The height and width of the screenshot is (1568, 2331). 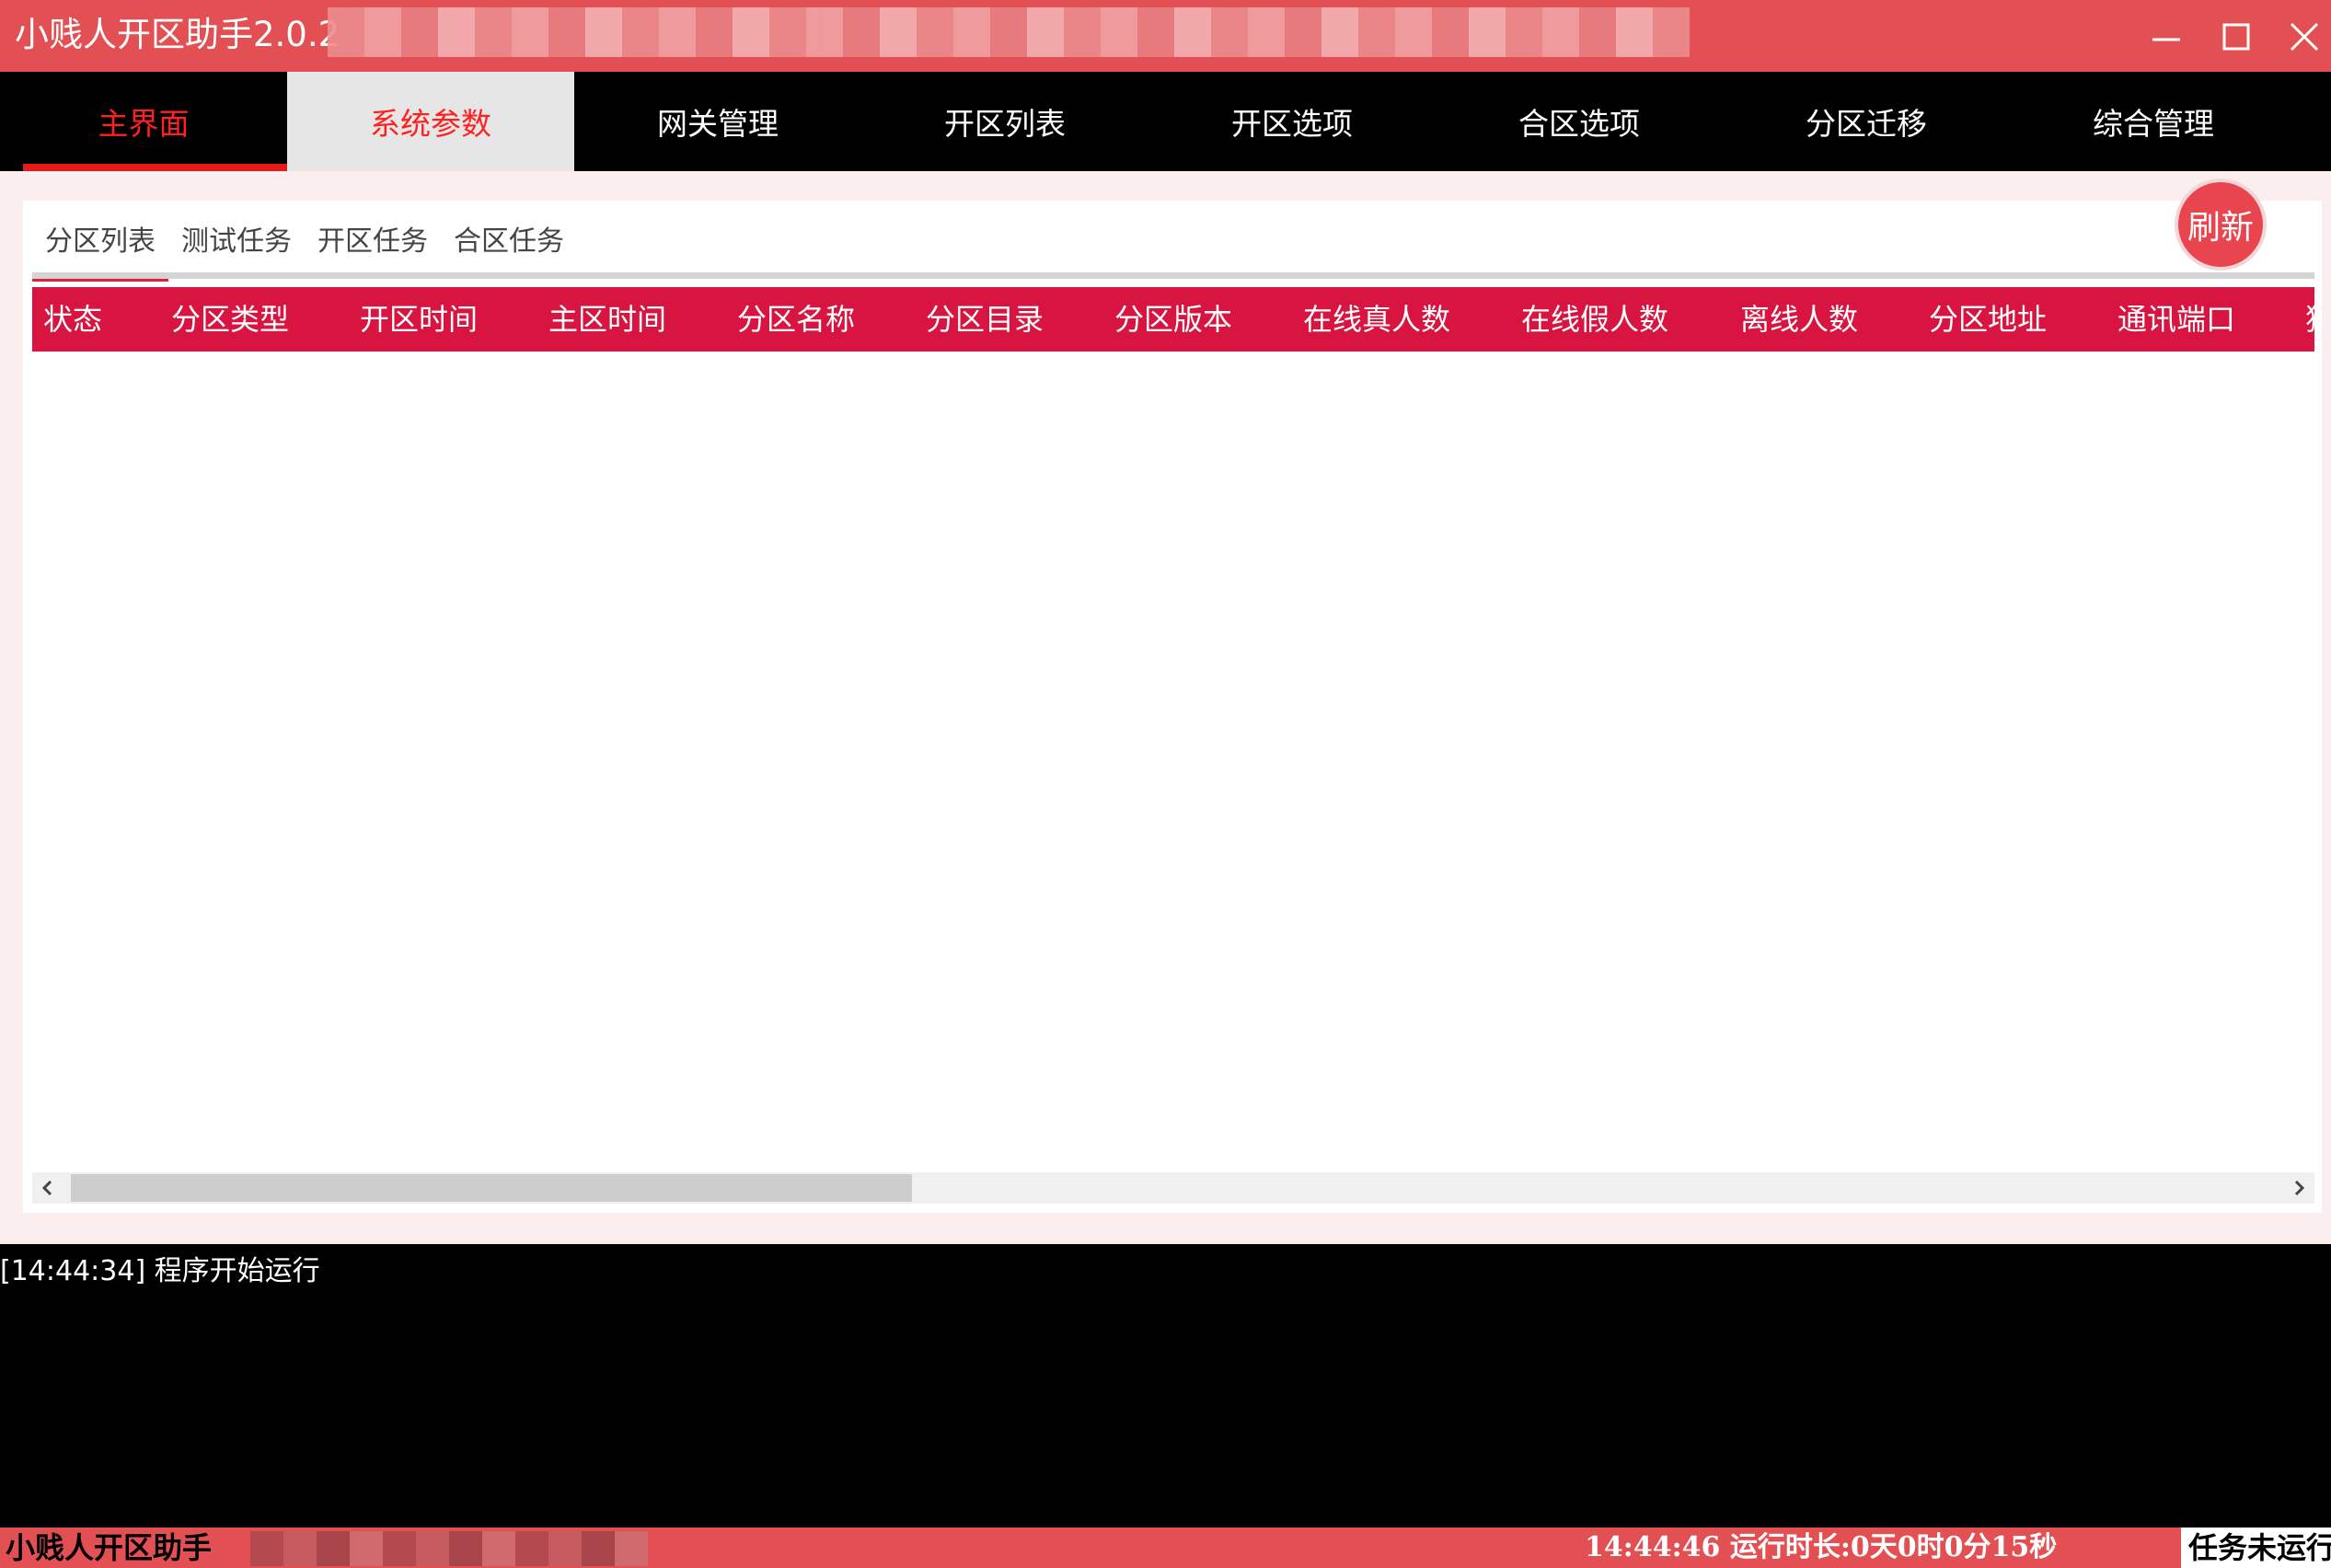 I want to click on column-header: 在线真人数, so click(x=1376, y=319).